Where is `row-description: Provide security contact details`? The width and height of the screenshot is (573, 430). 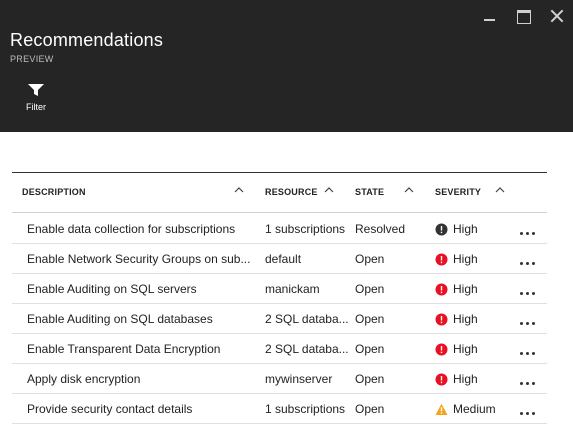
row-description: Provide security contact details is located at coordinates (110, 409).